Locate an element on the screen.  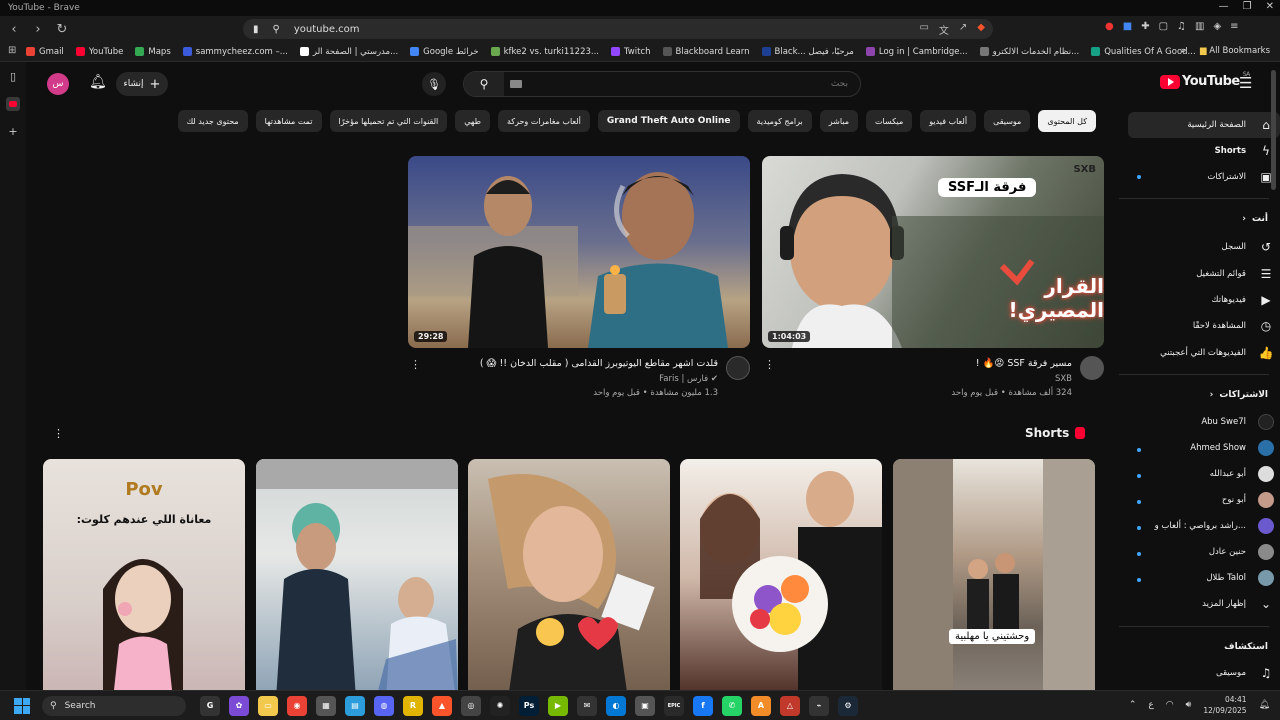
sidebar-sub-abu-noah: أبو نوح is located at coordinates (1204, 500).